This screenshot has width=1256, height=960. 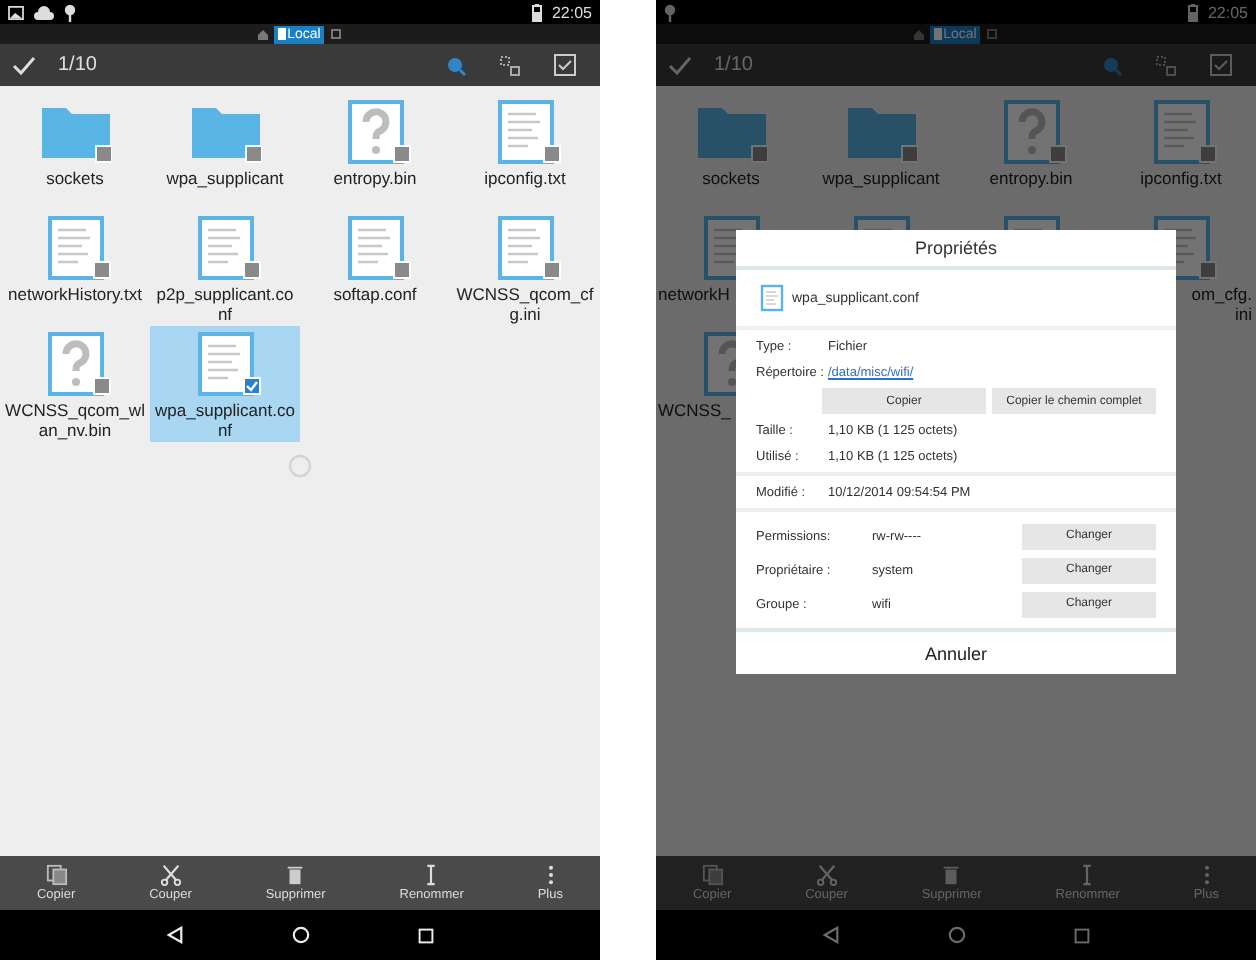 I want to click on file-name: WCNSS_, so click(x=694, y=410).